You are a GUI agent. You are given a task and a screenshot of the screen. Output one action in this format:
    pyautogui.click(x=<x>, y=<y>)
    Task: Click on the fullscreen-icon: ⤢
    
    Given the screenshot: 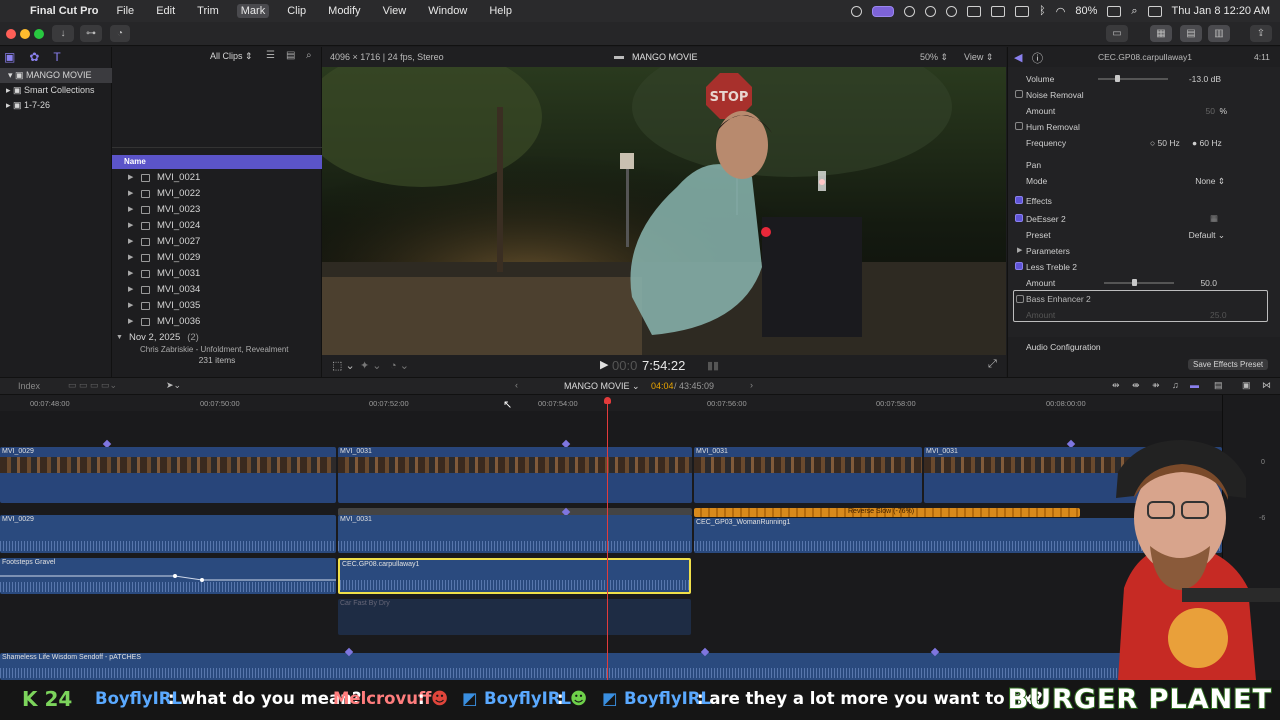 What is the action you would take?
    pyautogui.click(x=992, y=364)
    